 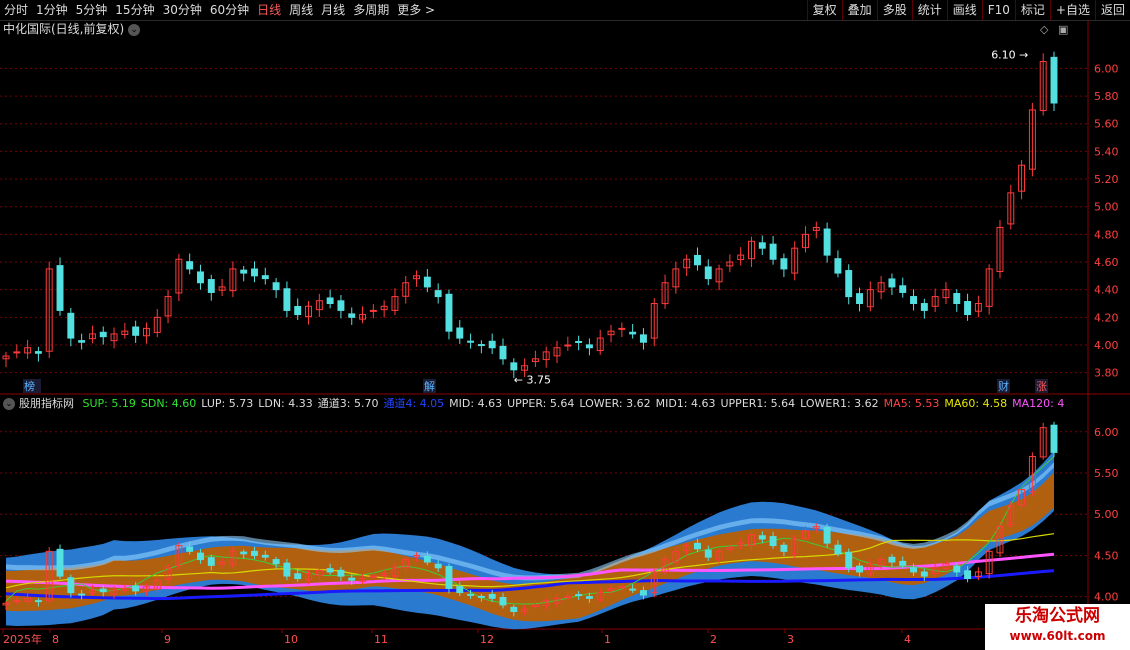 What do you see at coordinates (607, 639) in the screenshot?
I see `x-axis-label-6: 1` at bounding box center [607, 639].